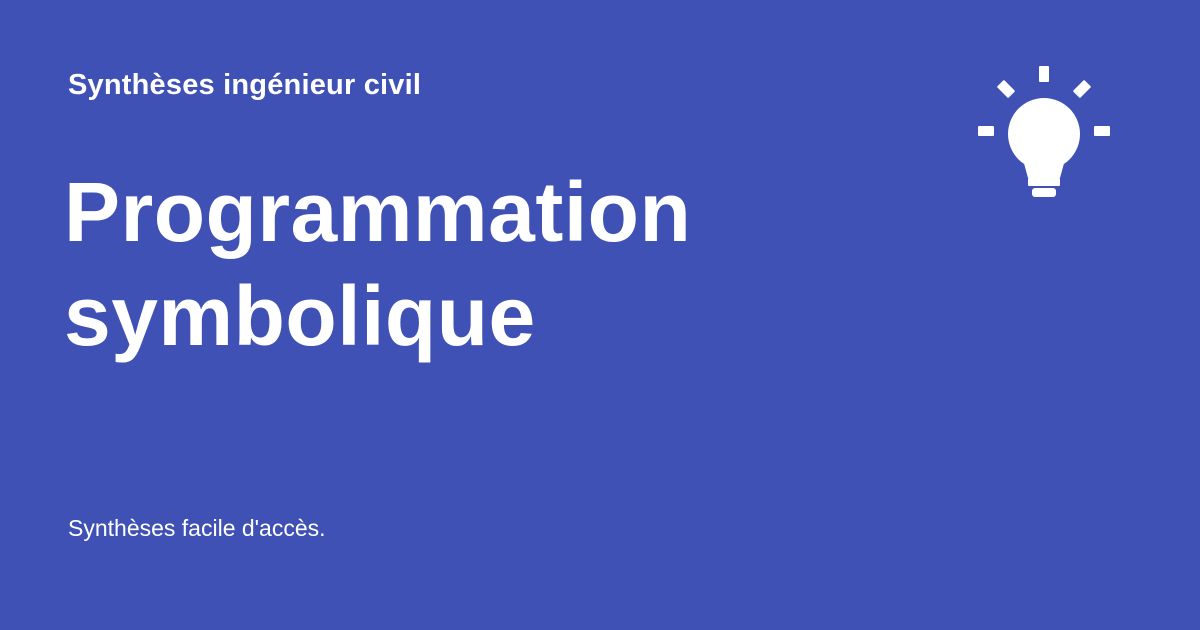 The width and height of the screenshot is (1200, 630). What do you see at coordinates (245, 85) in the screenshot?
I see `site-name: Synthèses ingénieur civil` at bounding box center [245, 85].